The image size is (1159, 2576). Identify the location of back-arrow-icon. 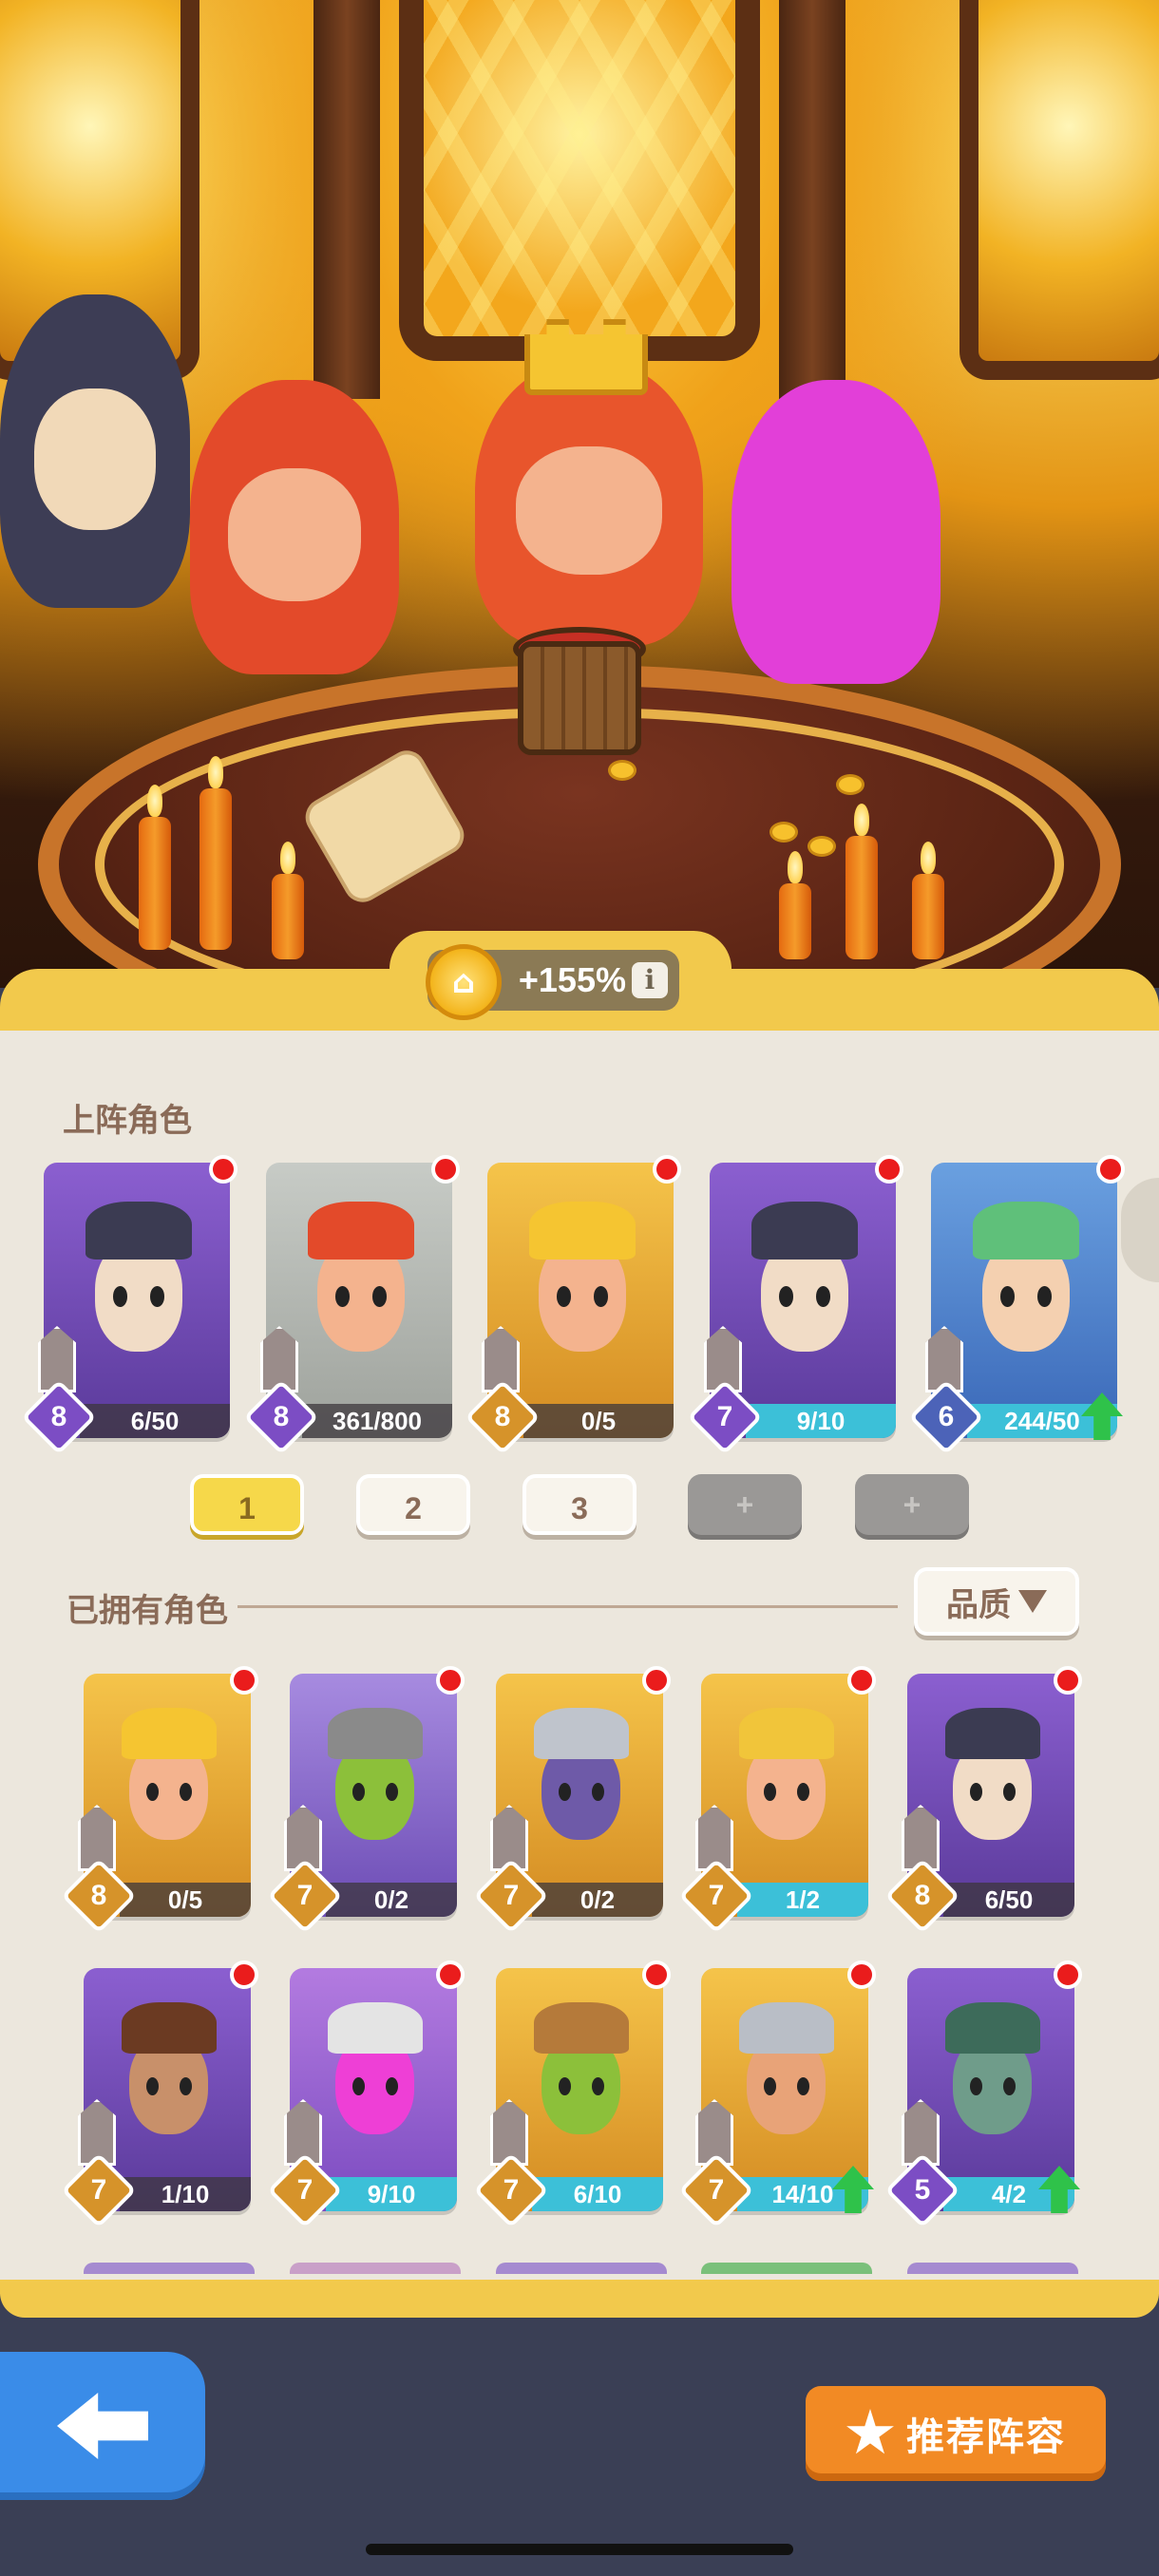
(102, 2426).